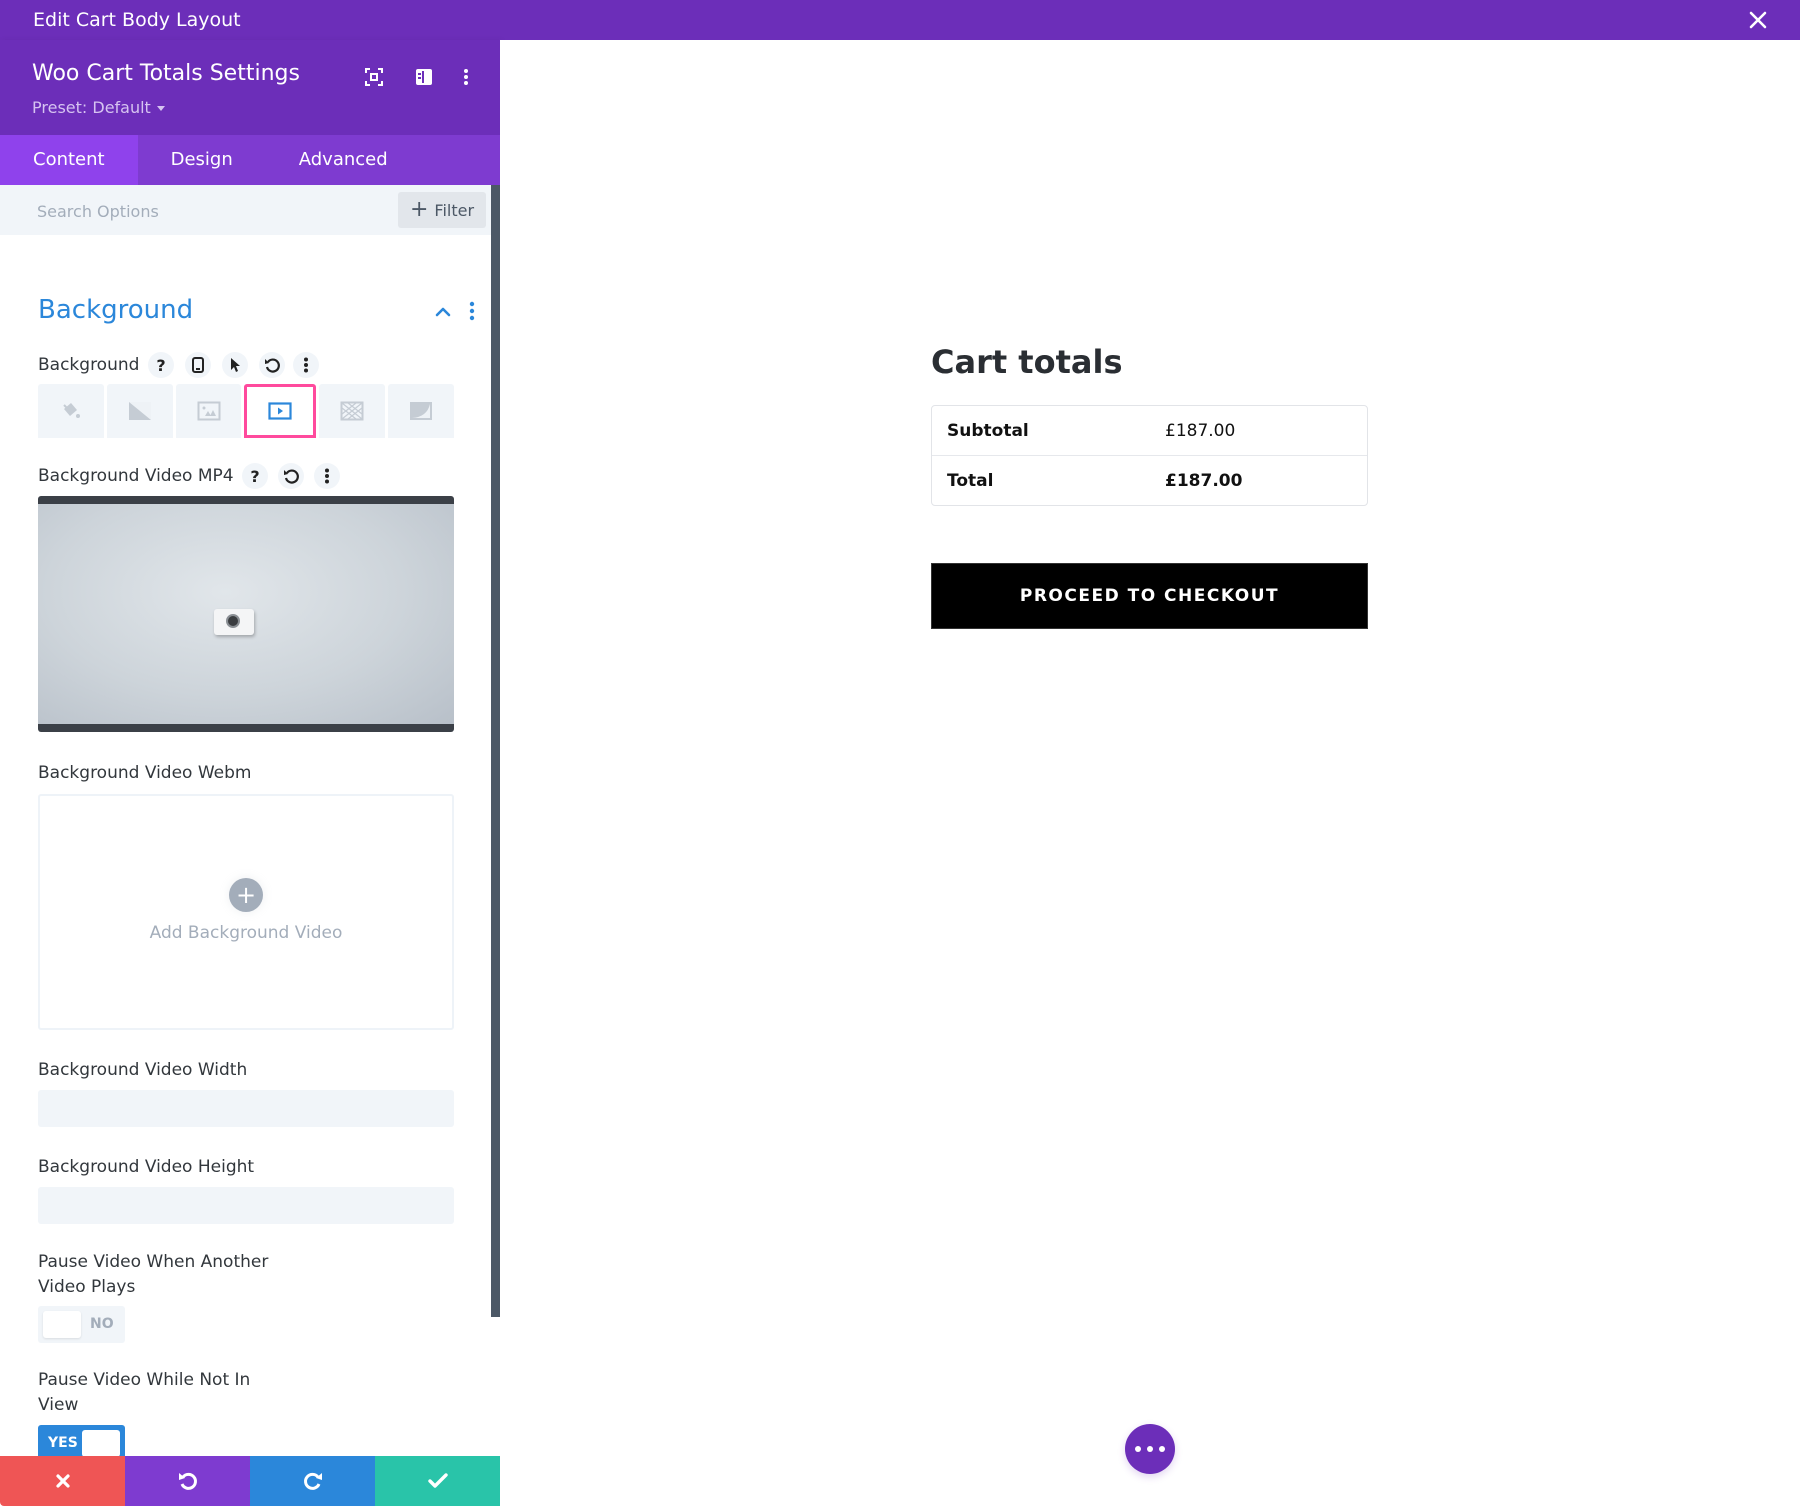 The height and width of the screenshot is (1506, 1800). What do you see at coordinates (1149, 481) in the screenshot?
I see `table-row: Total £187.00` at bounding box center [1149, 481].